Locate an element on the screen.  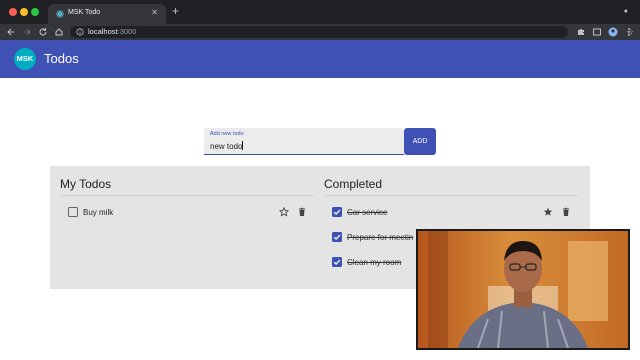
page-title: Todos is located at coordinates (61, 58).